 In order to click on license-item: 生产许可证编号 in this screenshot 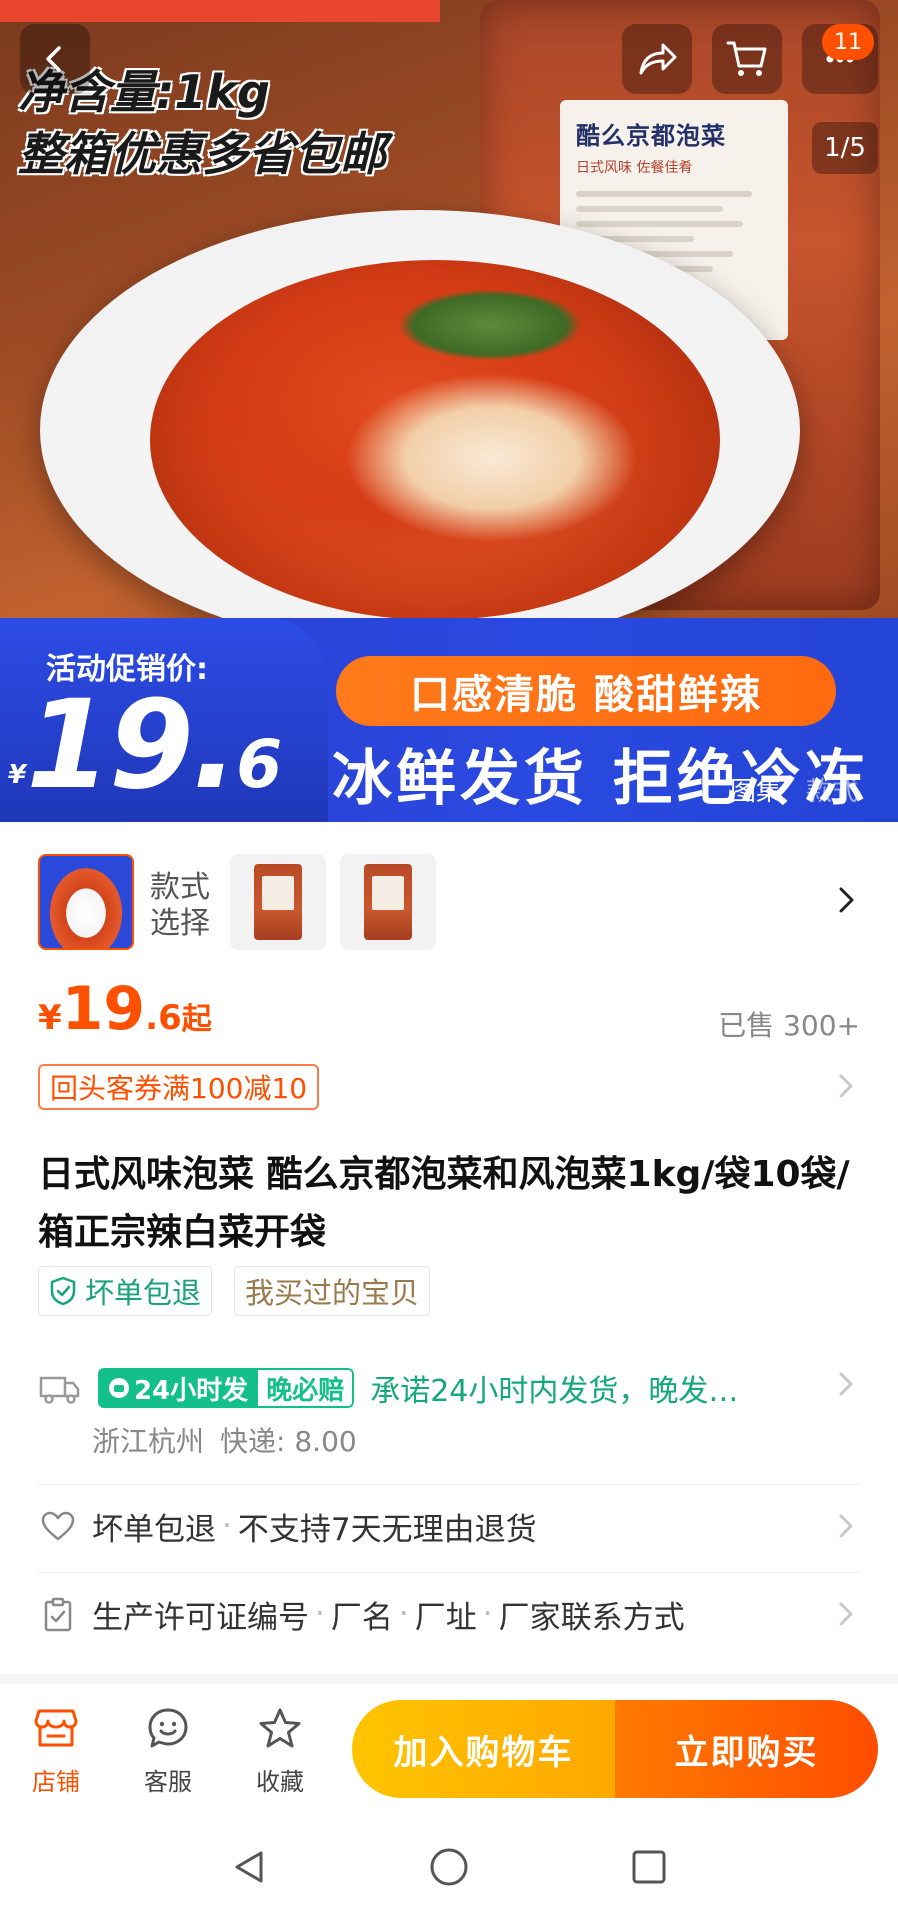, I will do `click(200, 1617)`.